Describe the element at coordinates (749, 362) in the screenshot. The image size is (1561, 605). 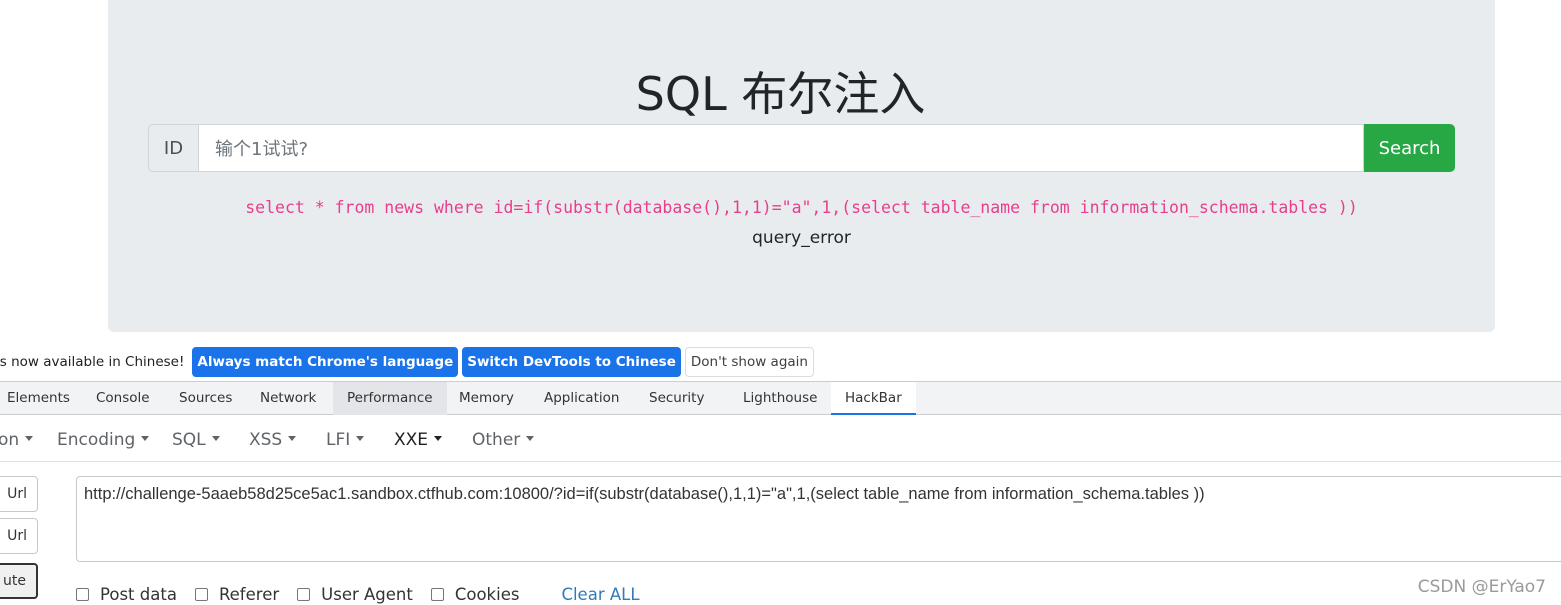
I see `dont-show-again-button: Don't show again` at that location.